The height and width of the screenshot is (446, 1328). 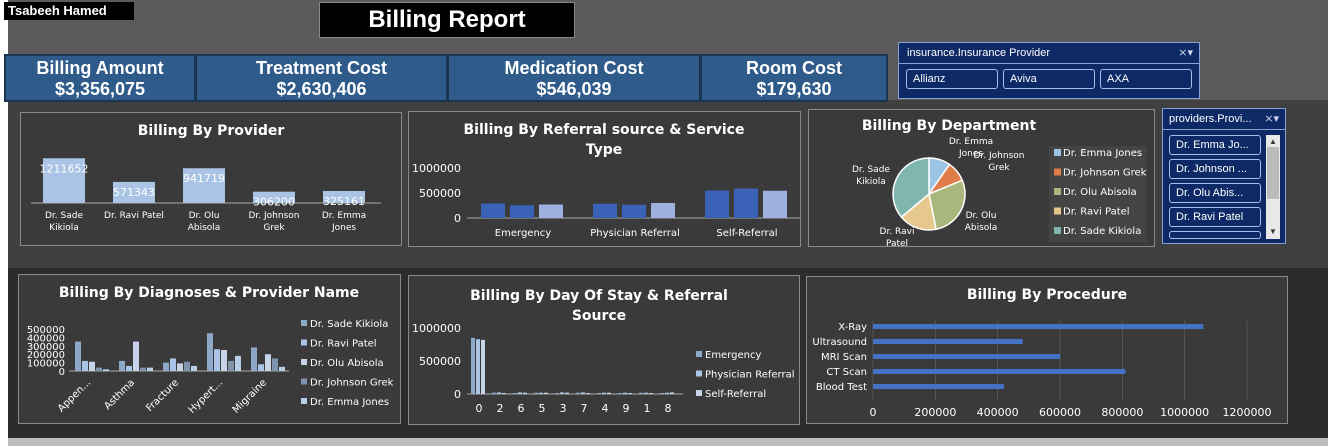 What do you see at coordinates (998, 412) in the screenshot?
I see `x-tick-label: 400000` at bounding box center [998, 412].